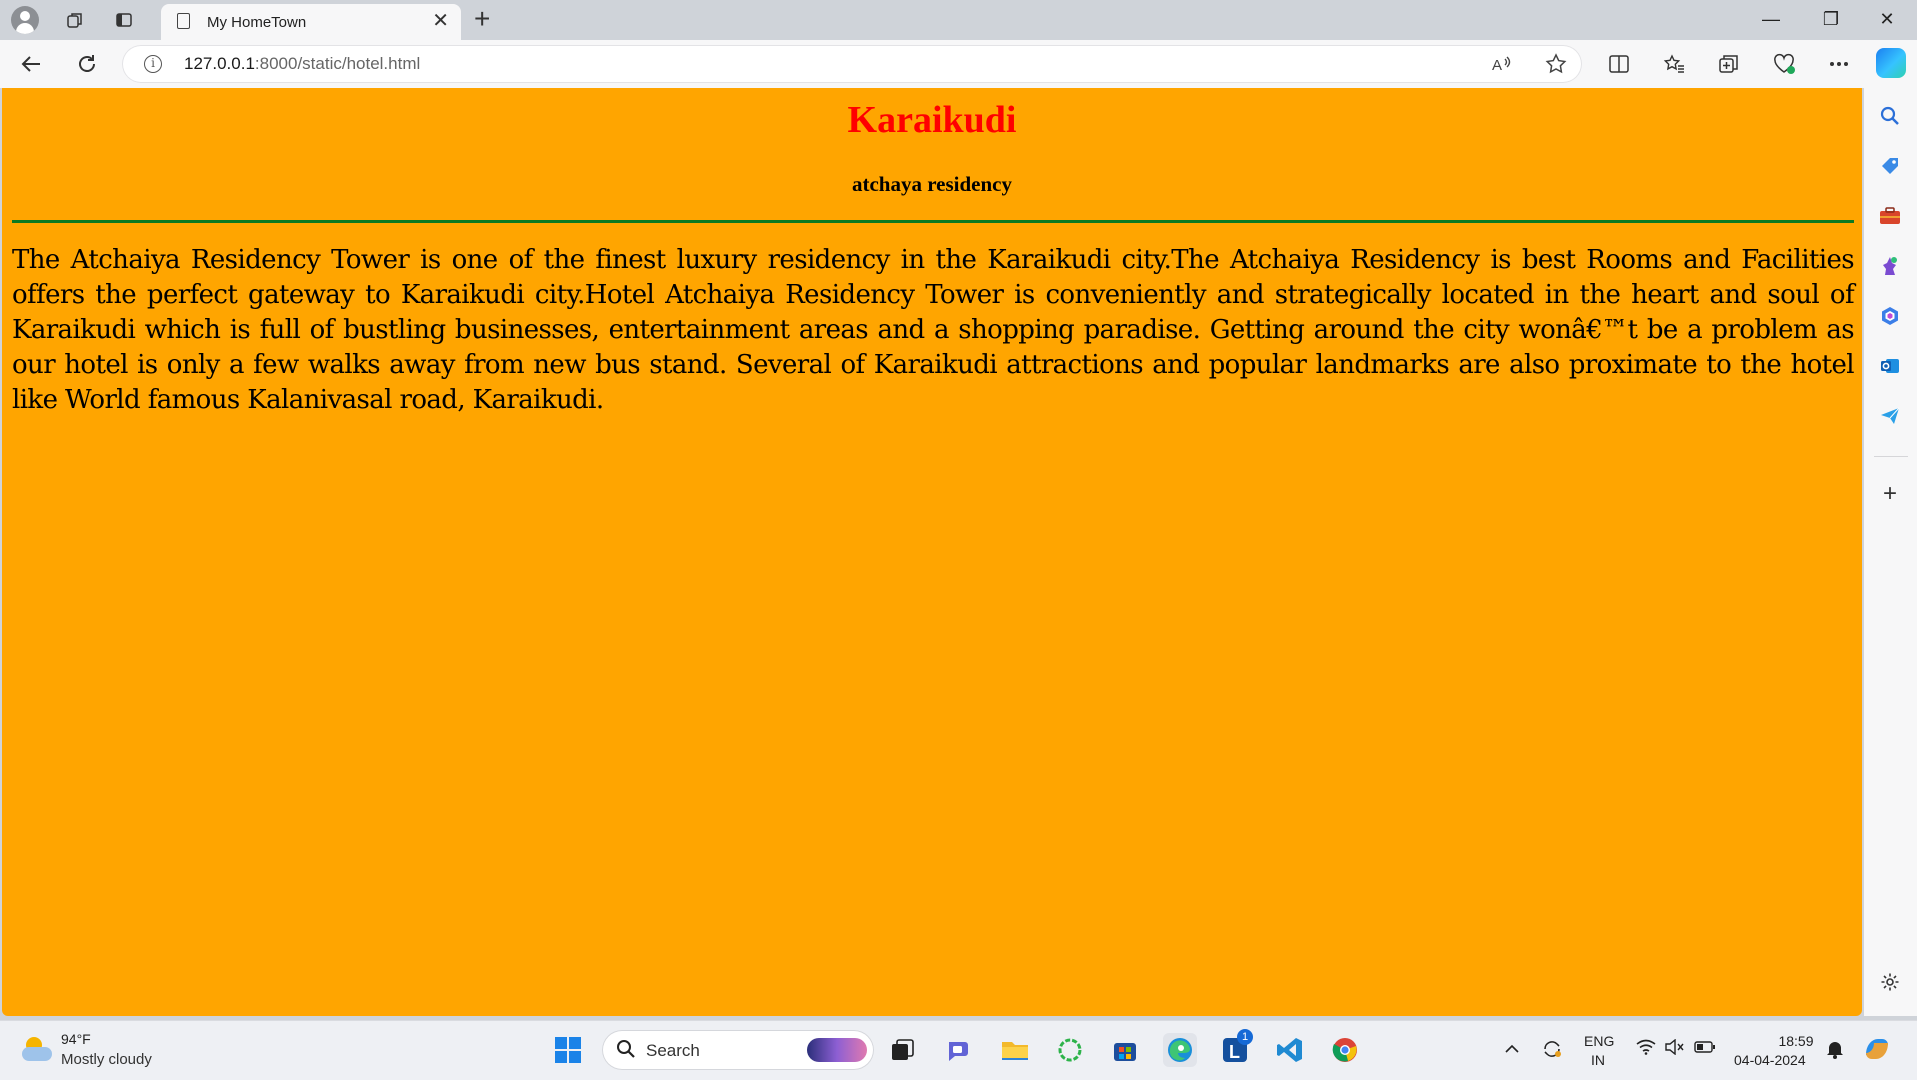  What do you see at coordinates (1070, 1050) in the screenshot?
I see `app-icon` at bounding box center [1070, 1050].